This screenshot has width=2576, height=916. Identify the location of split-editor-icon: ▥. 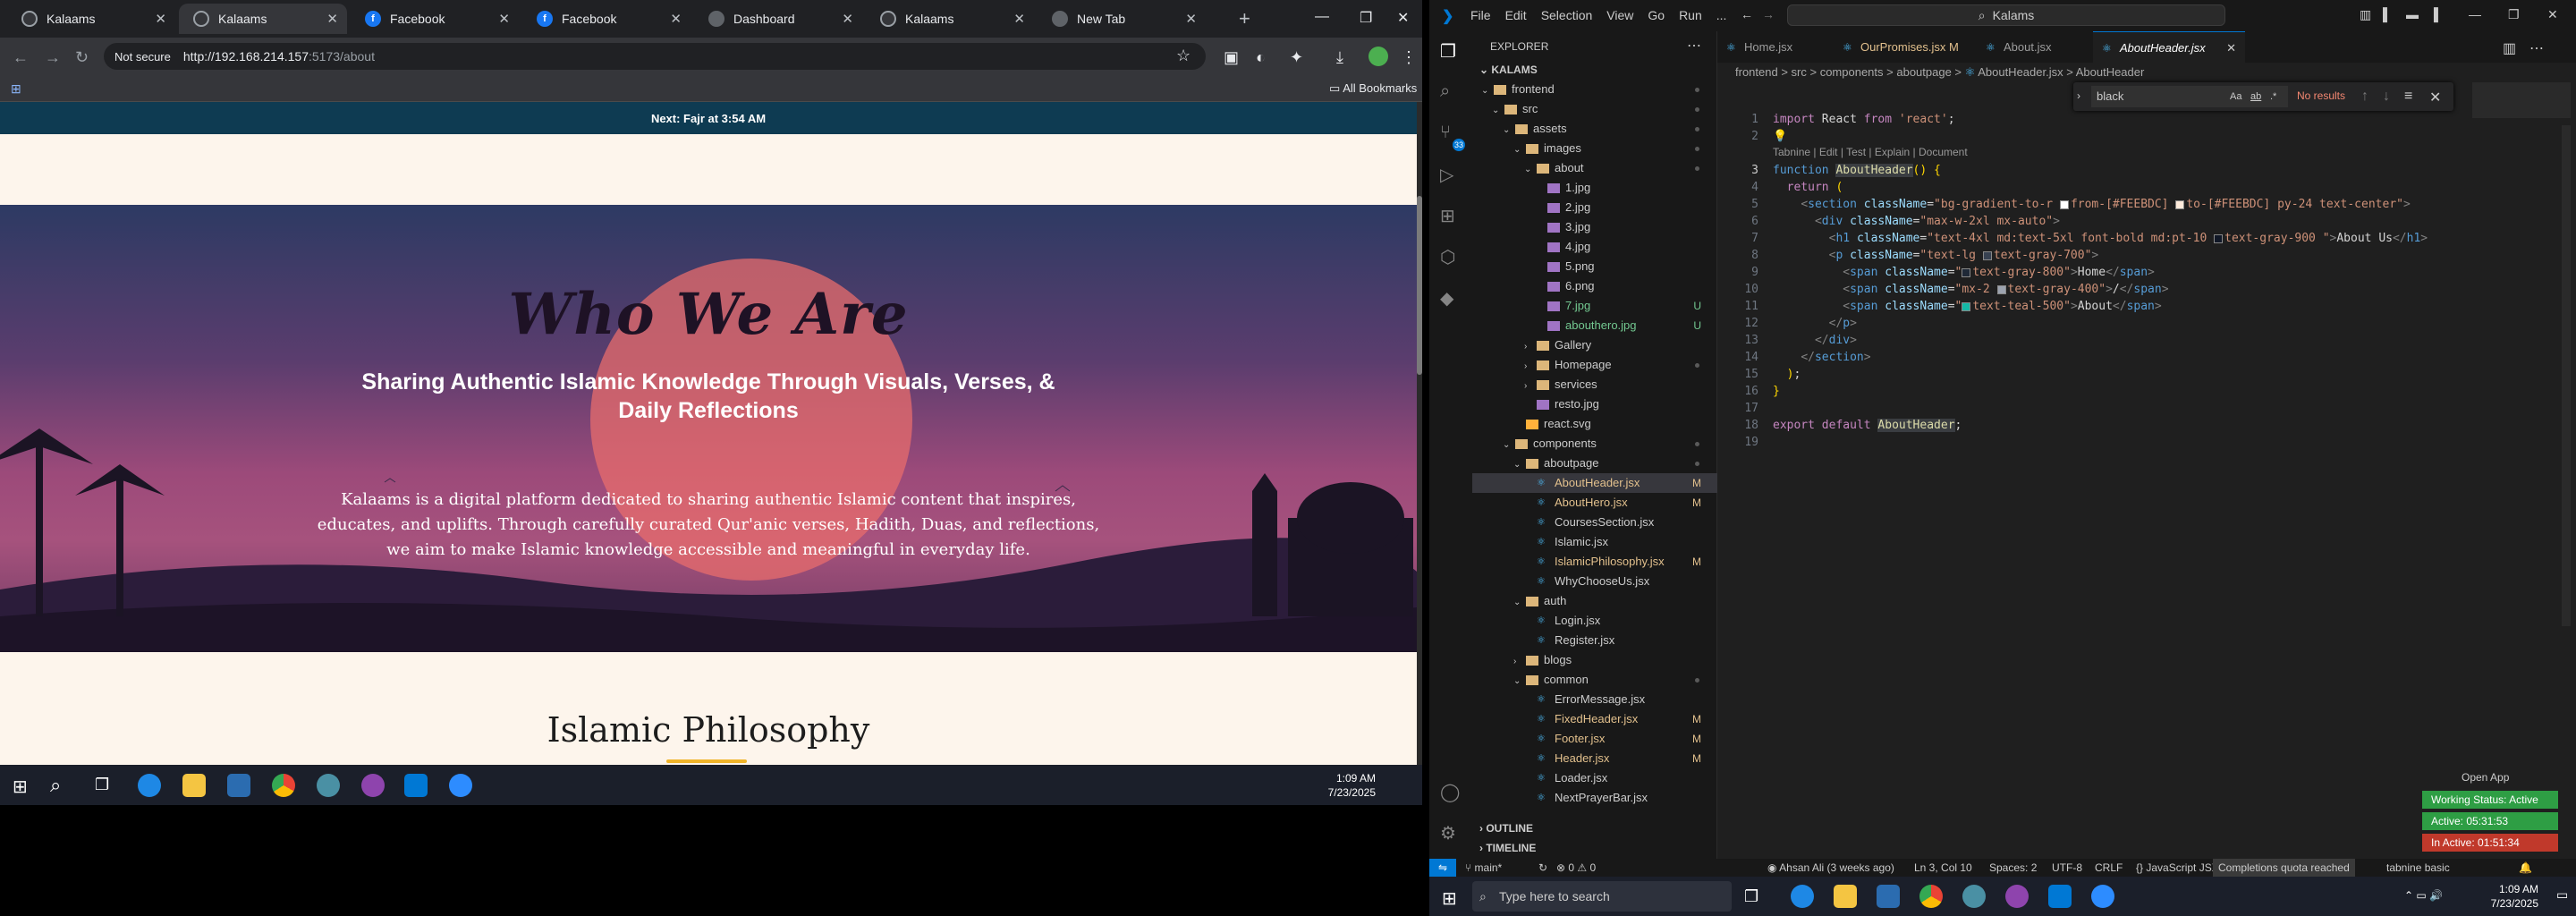
(2509, 48).